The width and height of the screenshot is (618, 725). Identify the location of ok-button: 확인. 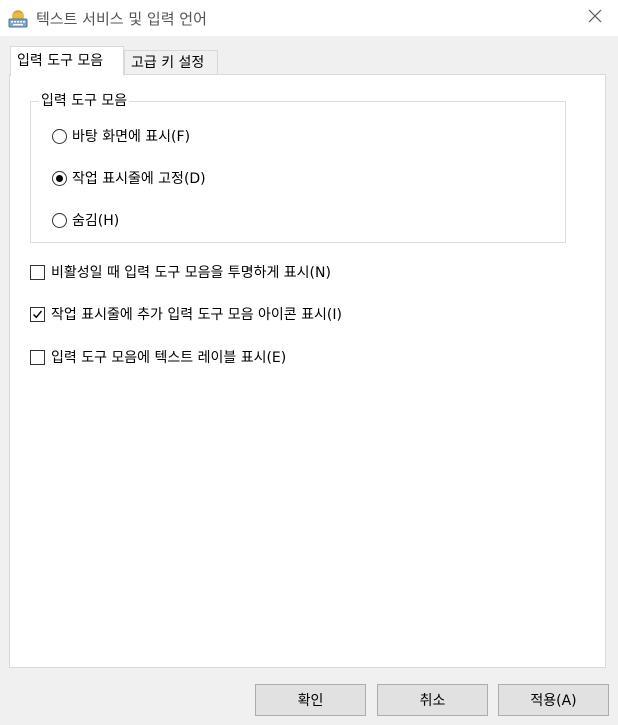
(310, 700).